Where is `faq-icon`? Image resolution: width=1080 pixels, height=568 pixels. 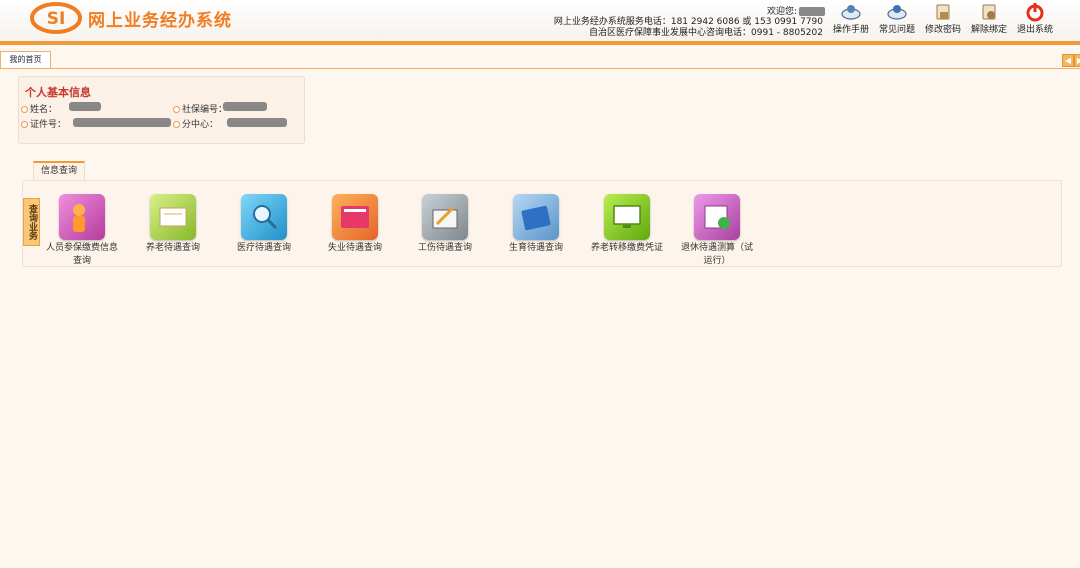 faq-icon is located at coordinates (897, 12).